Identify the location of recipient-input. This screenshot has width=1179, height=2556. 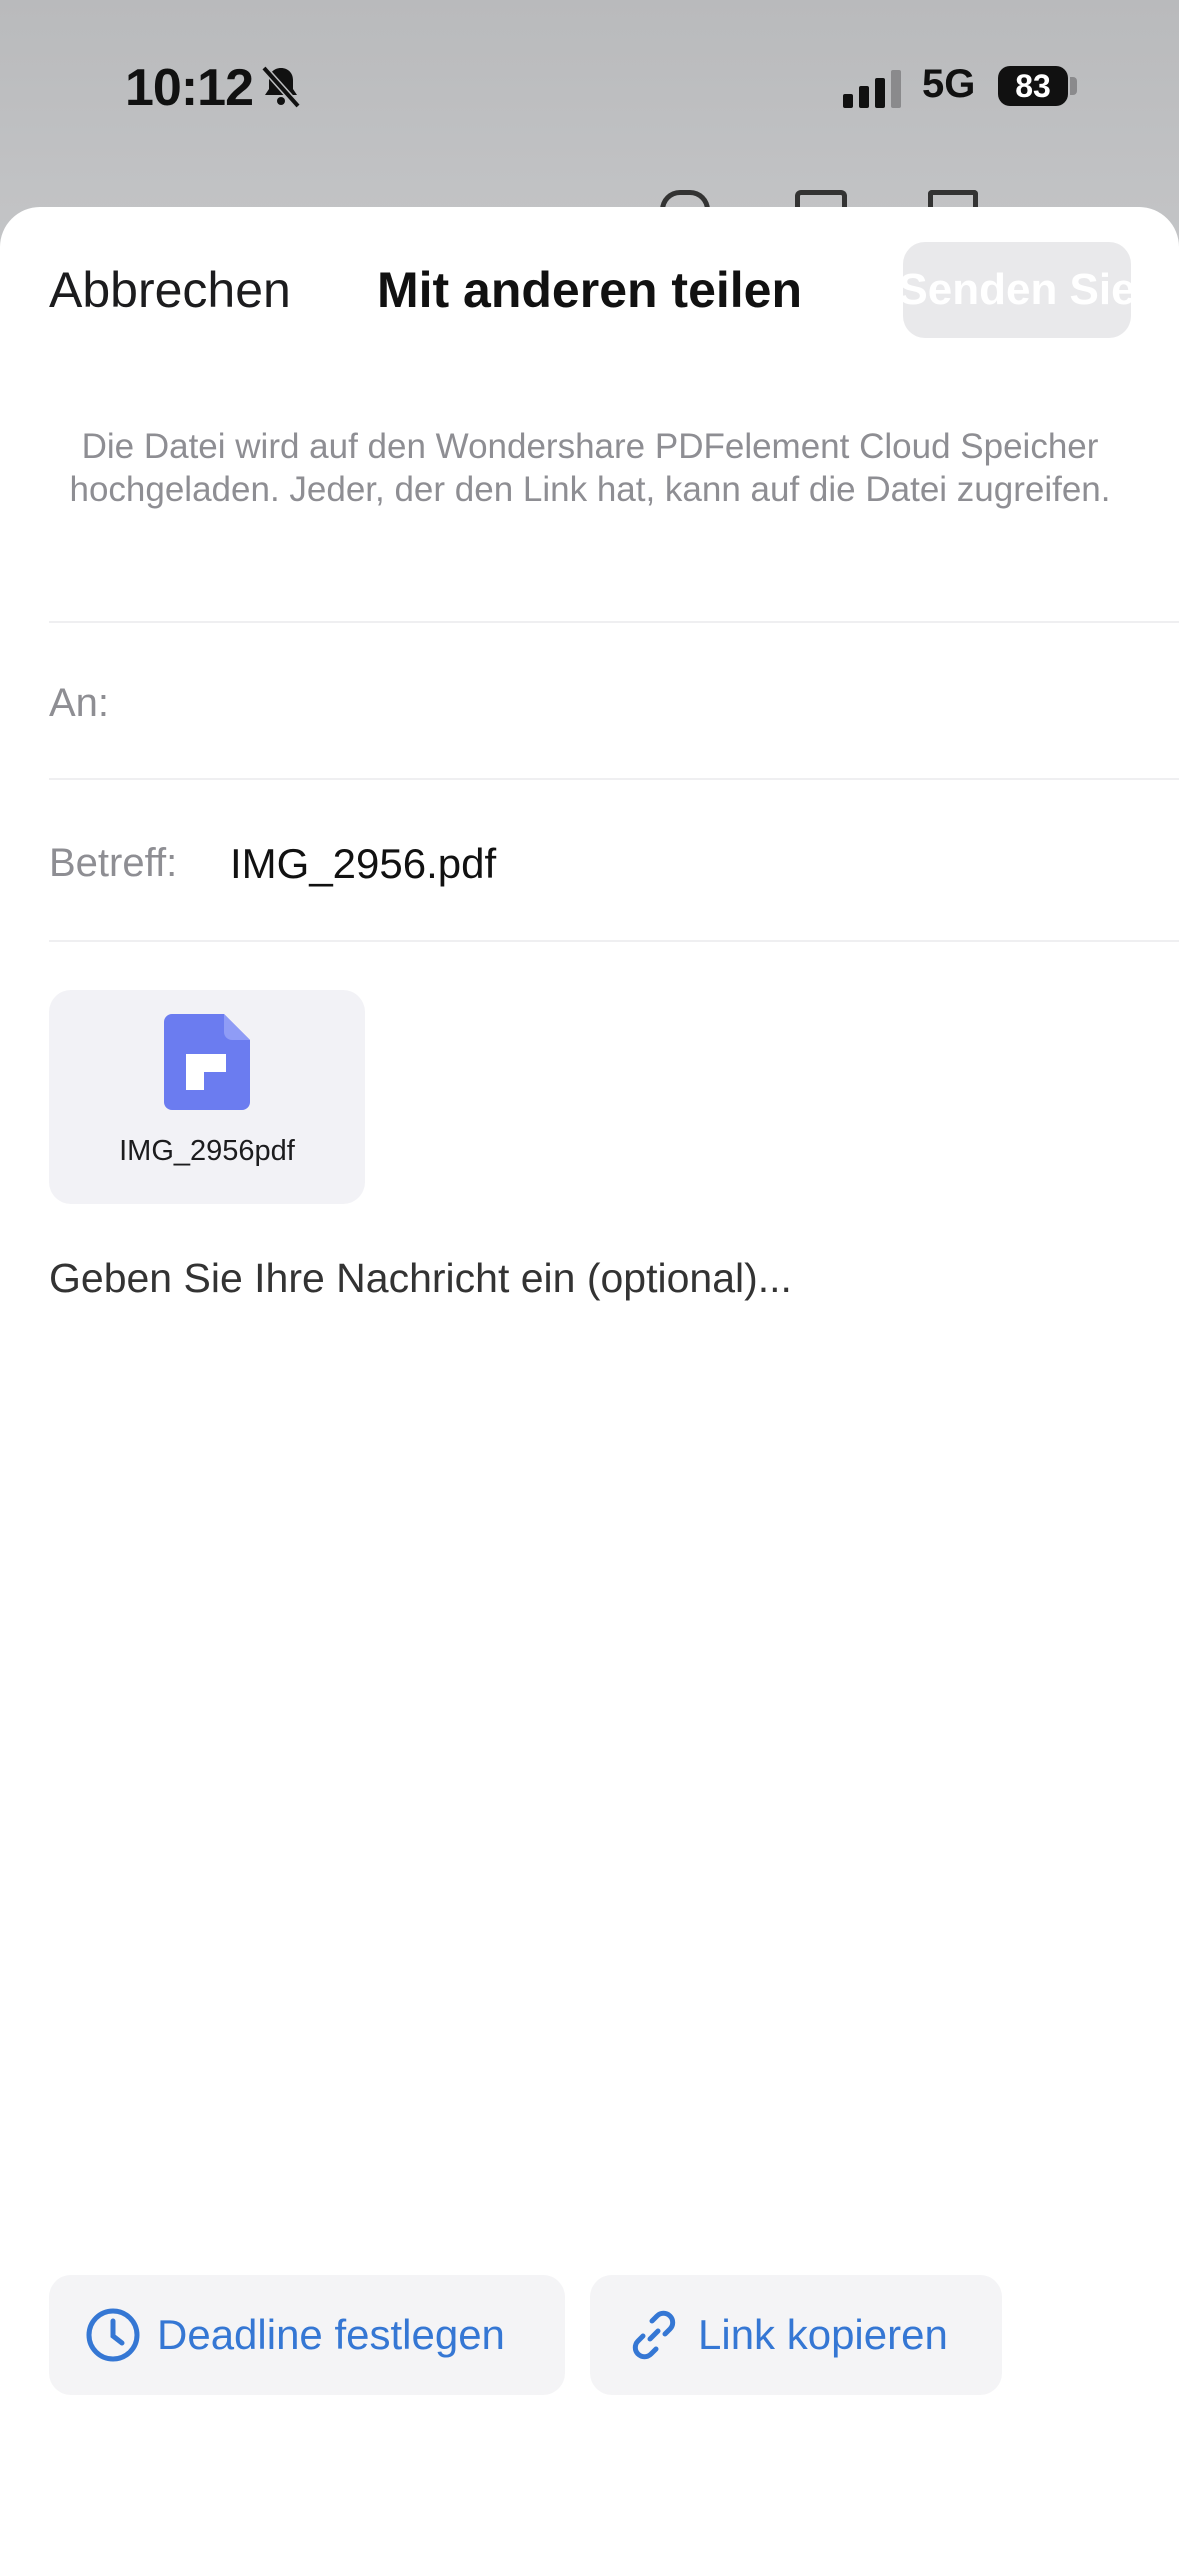
(632, 708).